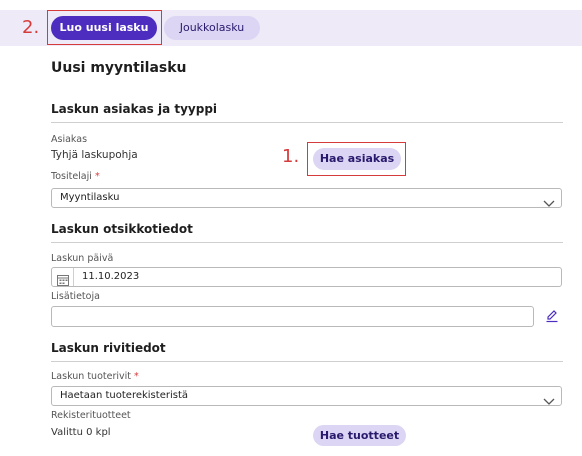 The image size is (582, 456). Describe the element at coordinates (291, 156) in the screenshot. I see `annotation-marker-1: 1.` at that location.